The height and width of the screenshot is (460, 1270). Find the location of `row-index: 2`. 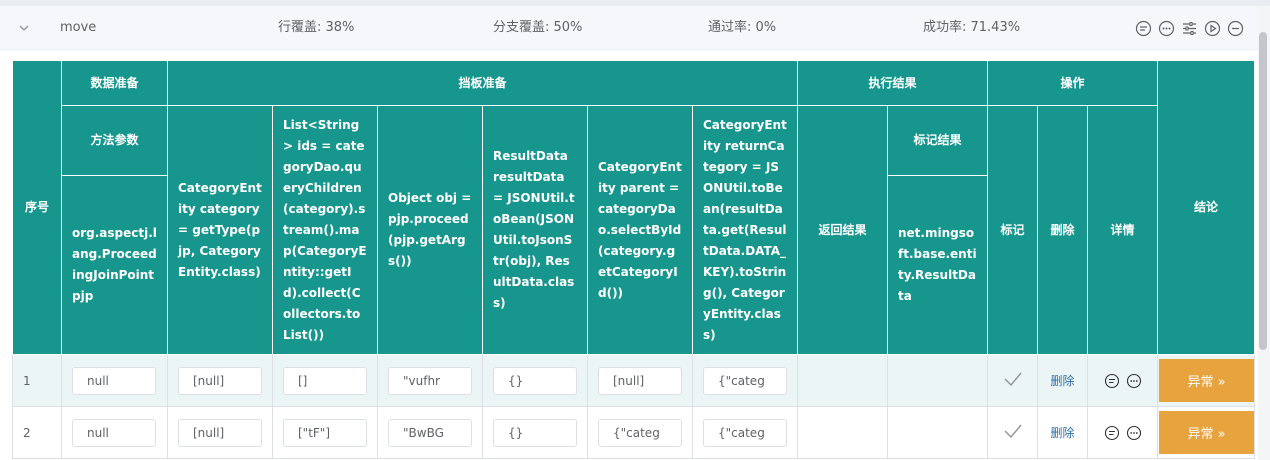

row-index: 2 is located at coordinates (37, 432).